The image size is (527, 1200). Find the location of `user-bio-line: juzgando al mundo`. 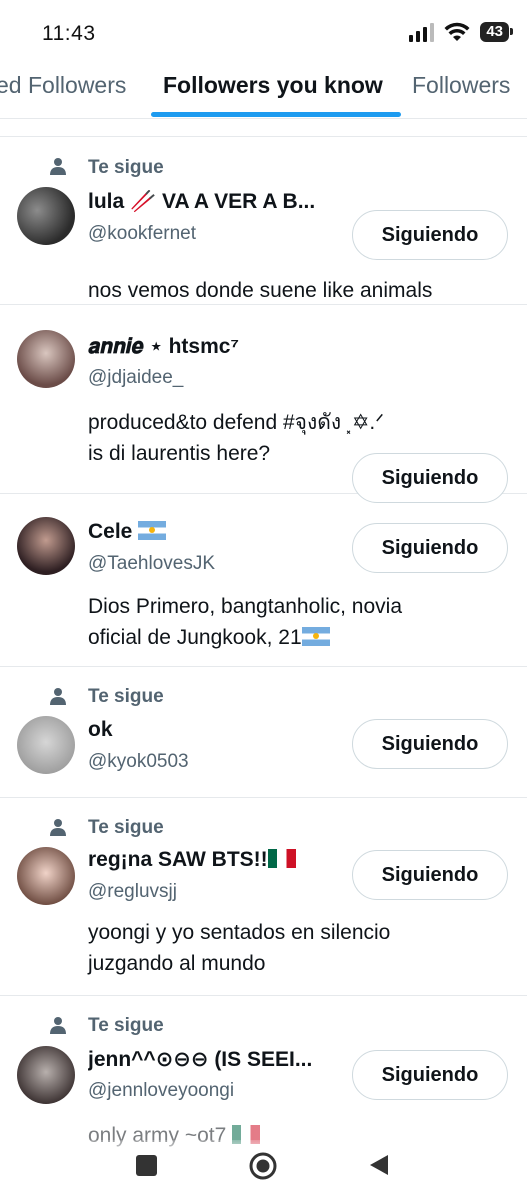

user-bio-line: juzgando al mundo is located at coordinates (177, 963).